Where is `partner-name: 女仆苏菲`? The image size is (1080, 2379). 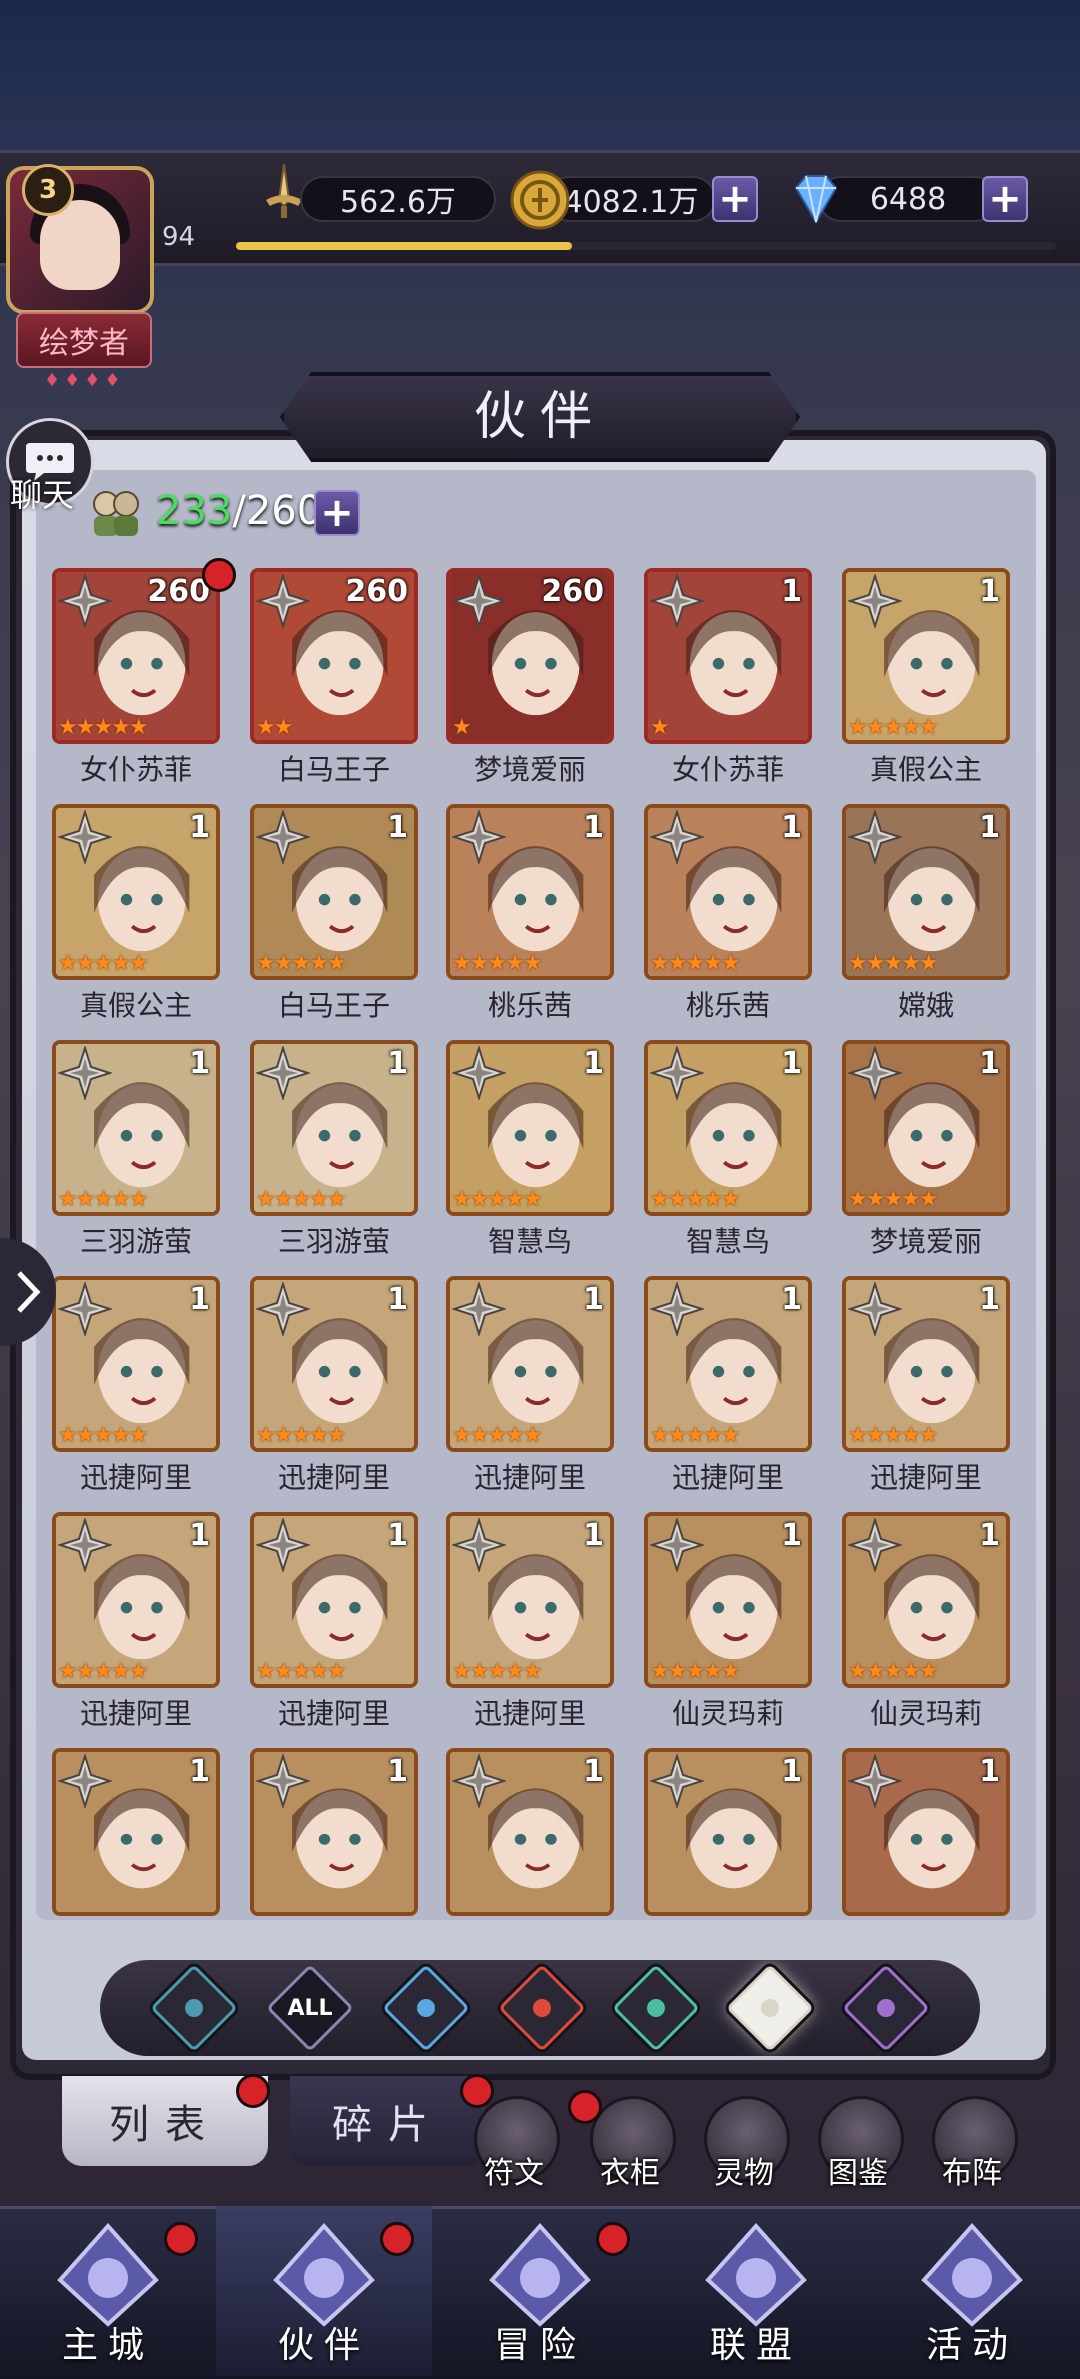
partner-name: 女仆苏菲 is located at coordinates (135, 769).